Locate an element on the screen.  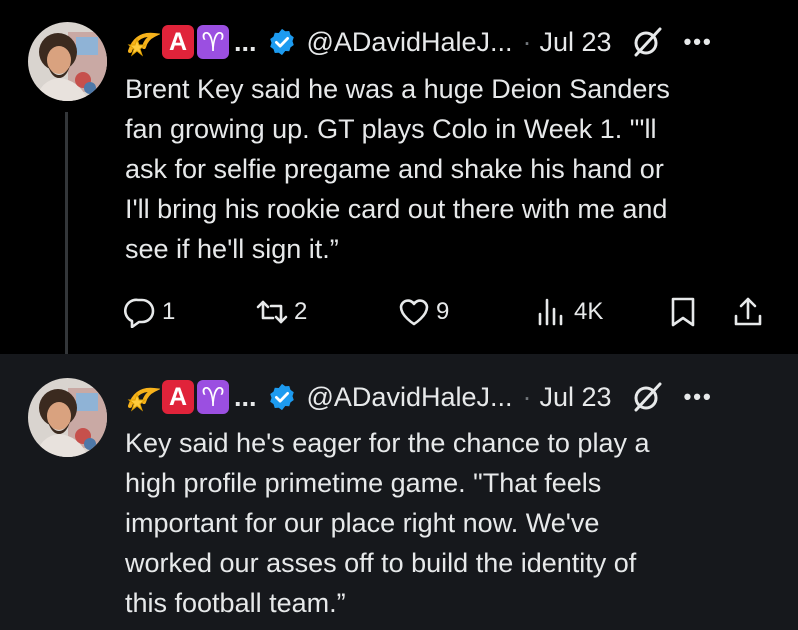
repost-icon is located at coordinates (272, 312).